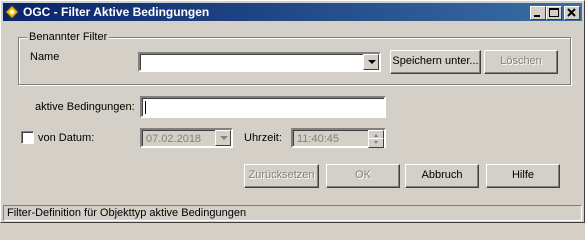 The height and width of the screenshot is (240, 585). I want to click on maximize-icon, so click(554, 12).